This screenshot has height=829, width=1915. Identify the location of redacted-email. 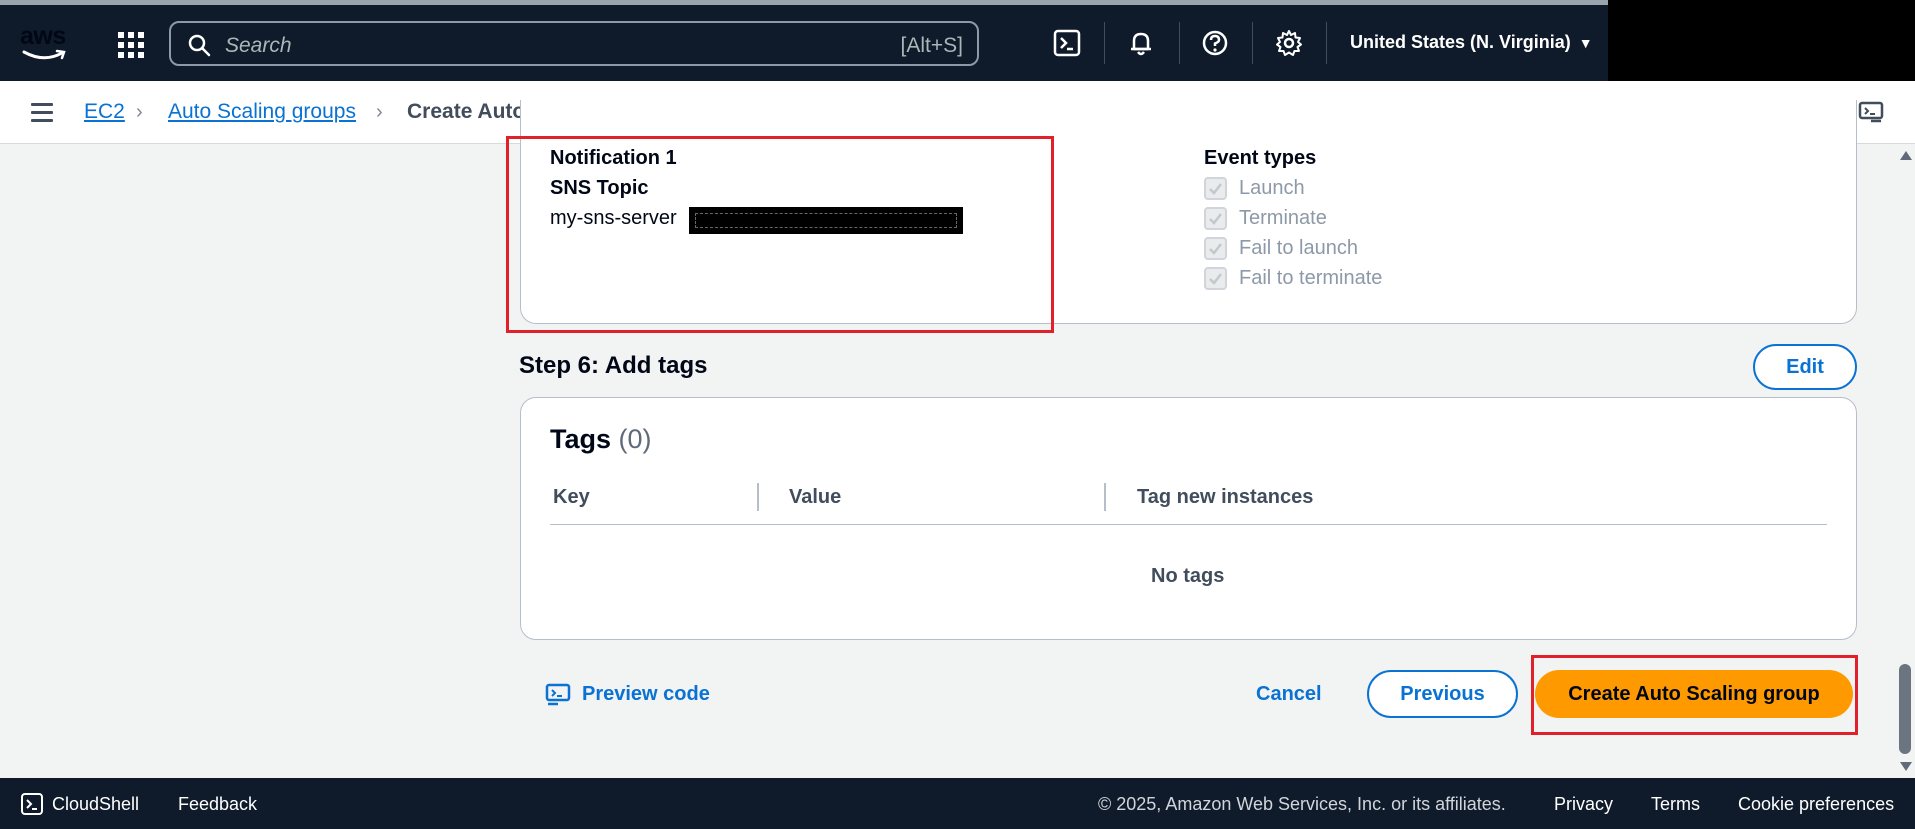
(826, 220).